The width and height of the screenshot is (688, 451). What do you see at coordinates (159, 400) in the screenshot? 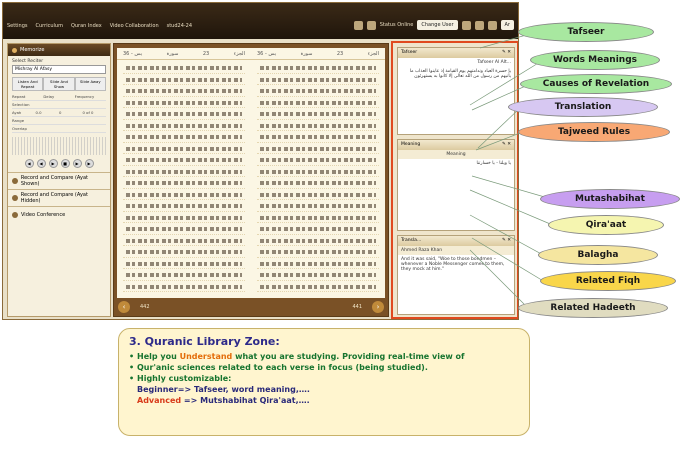
I see `info-advanced-label: Advanced` at bounding box center [159, 400].